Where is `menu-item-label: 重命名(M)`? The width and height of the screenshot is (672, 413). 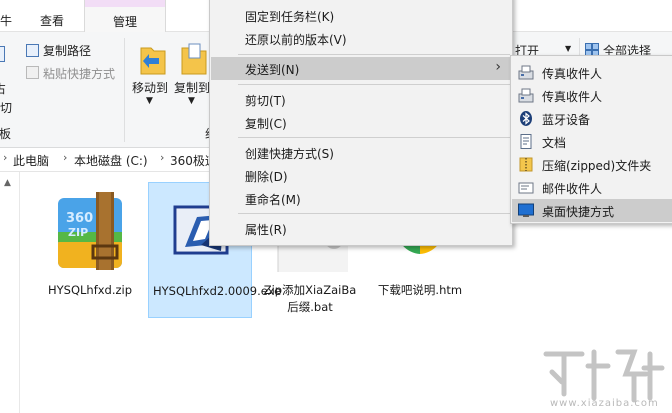
menu-item-label: 重命名(M) is located at coordinates (273, 200).